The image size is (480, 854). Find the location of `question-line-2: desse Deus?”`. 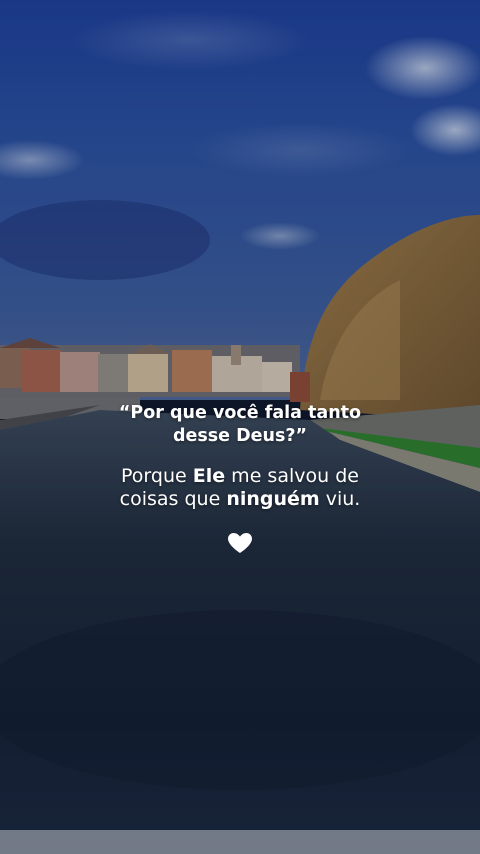

question-line-2: desse Deus?” is located at coordinates (240, 436).